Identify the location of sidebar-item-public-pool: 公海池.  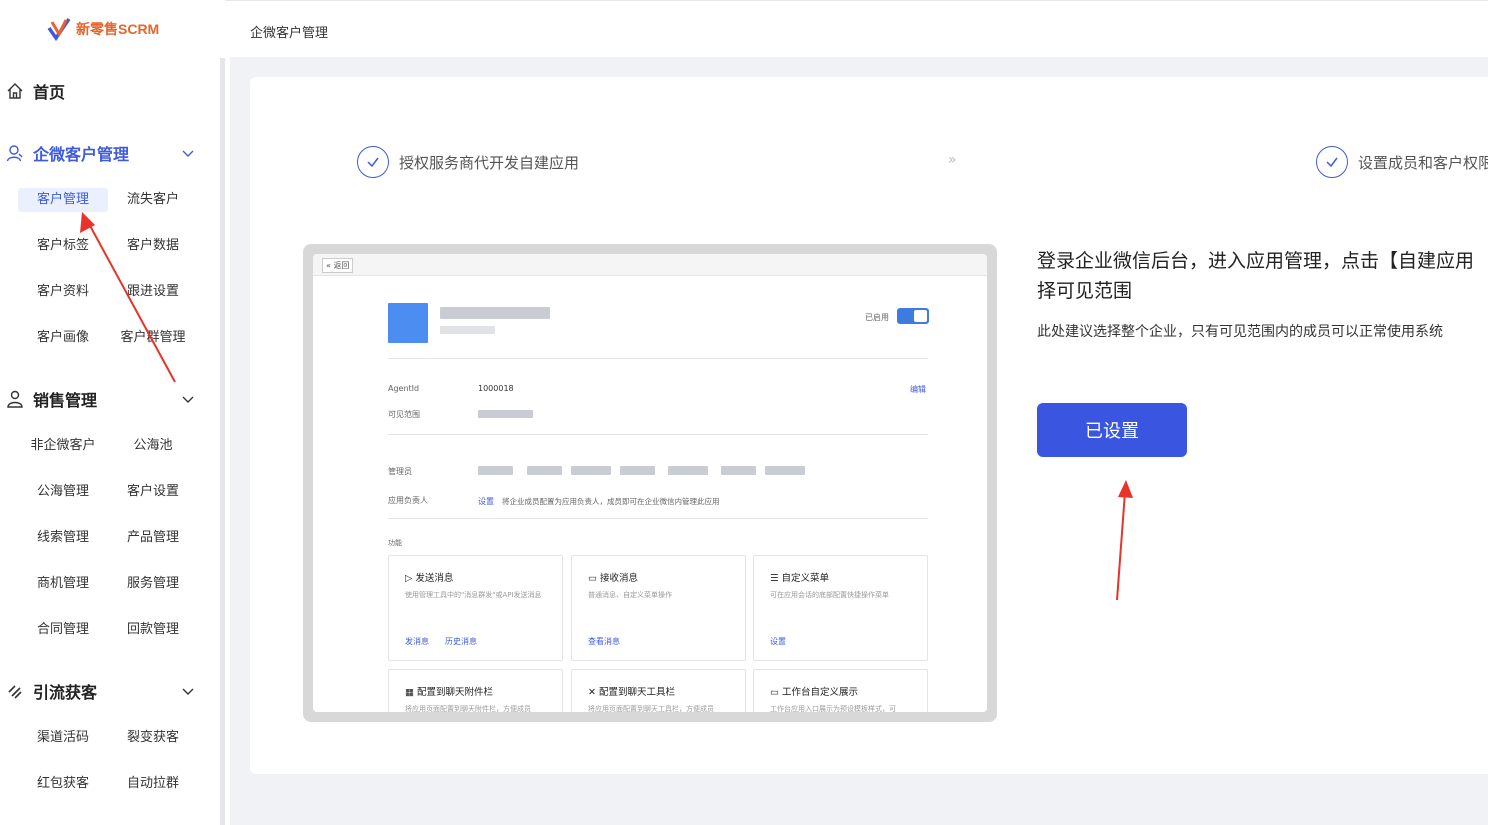
(153, 446).